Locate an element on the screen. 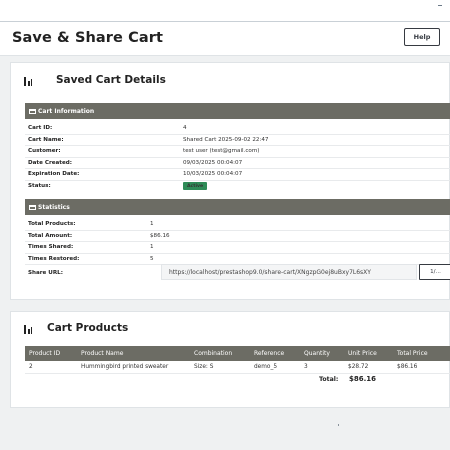 The image size is (450, 450). column-header: Quantity is located at coordinates (322, 353).